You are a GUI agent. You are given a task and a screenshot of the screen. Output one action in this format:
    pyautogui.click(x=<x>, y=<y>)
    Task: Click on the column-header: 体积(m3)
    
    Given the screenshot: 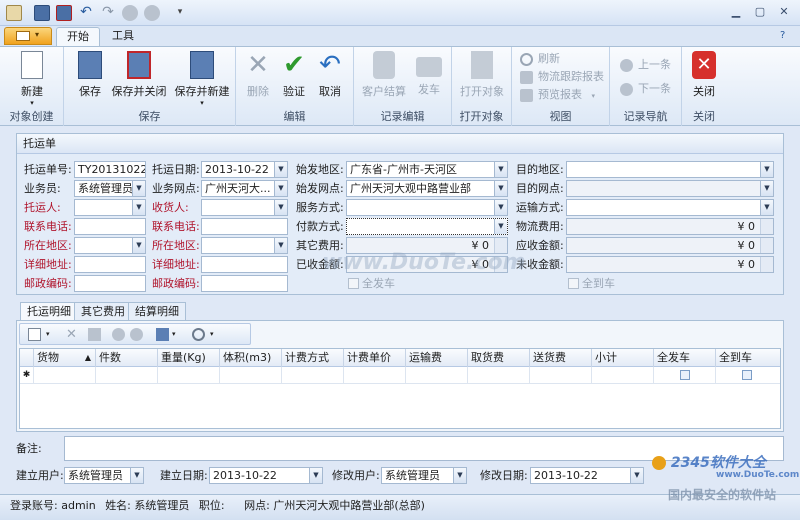 What is the action you would take?
    pyautogui.click(x=251, y=358)
    